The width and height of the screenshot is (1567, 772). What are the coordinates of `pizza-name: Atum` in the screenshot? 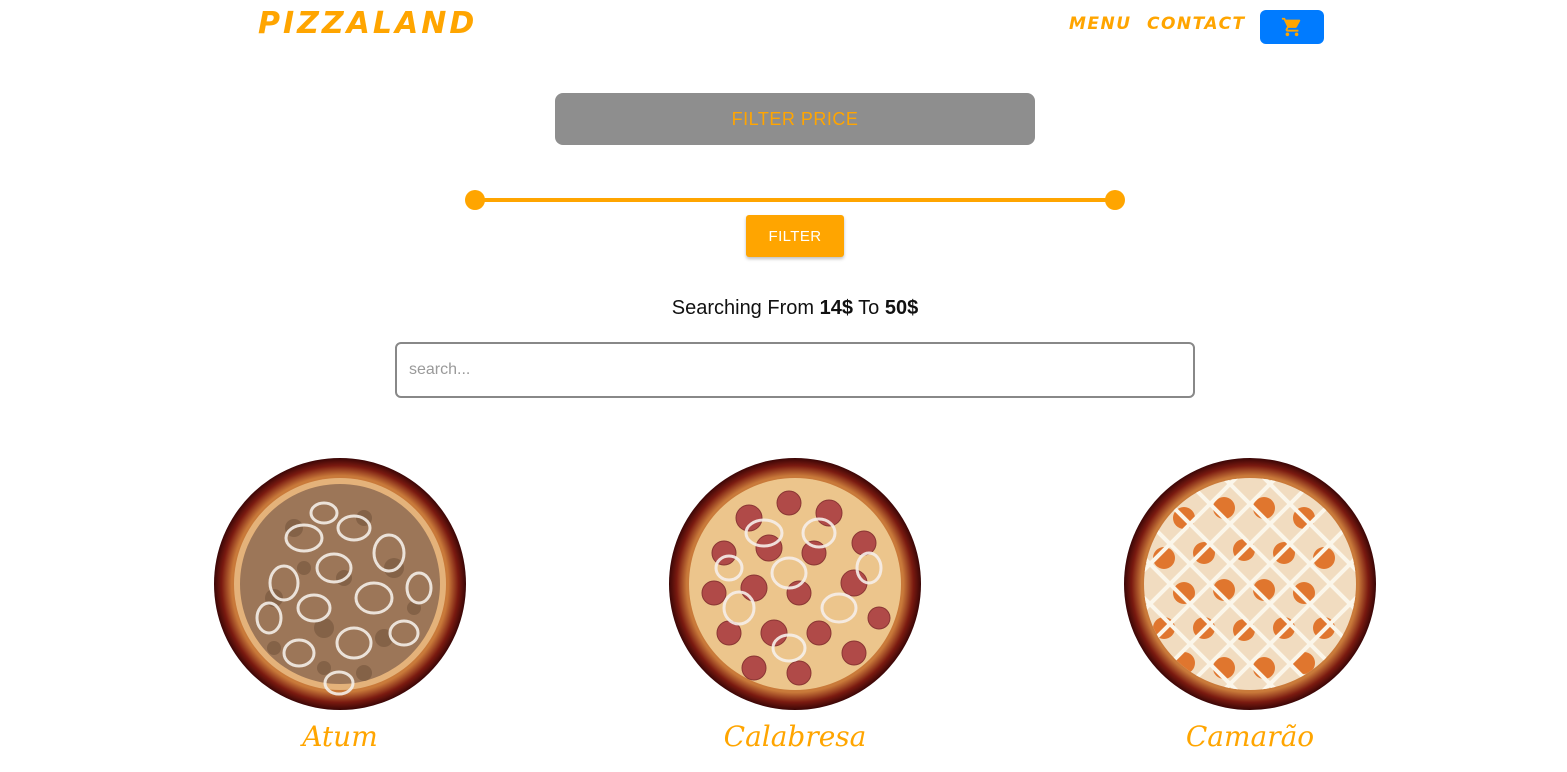 It's located at (340, 736).